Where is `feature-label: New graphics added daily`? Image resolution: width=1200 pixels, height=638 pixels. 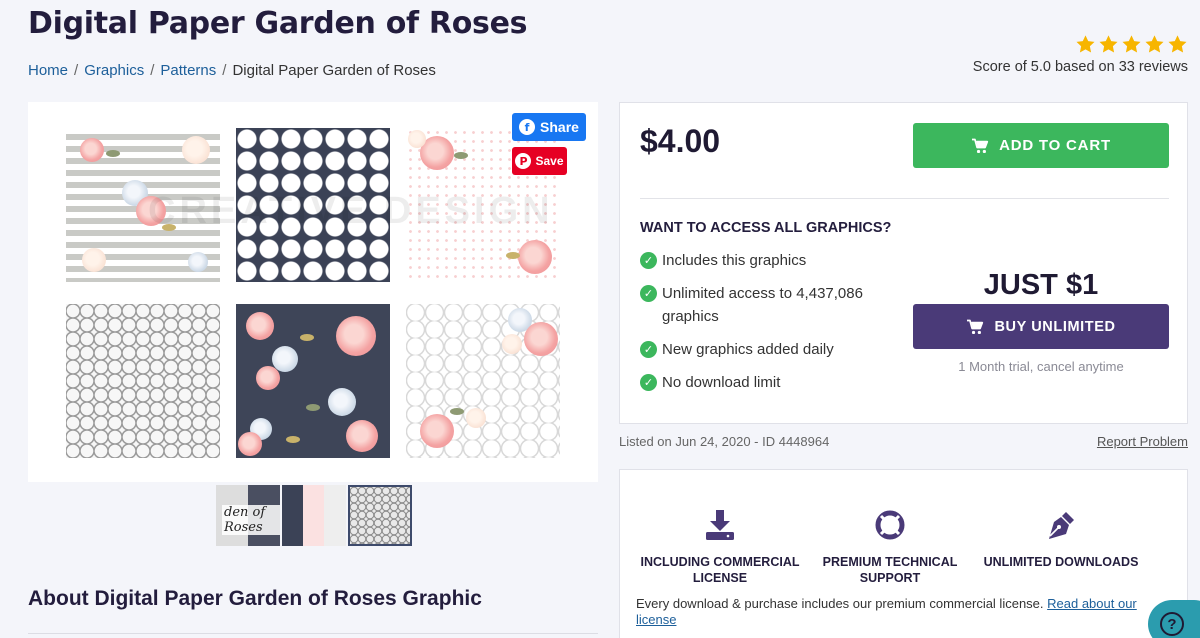
feature-label: New graphics added daily is located at coordinates (748, 349).